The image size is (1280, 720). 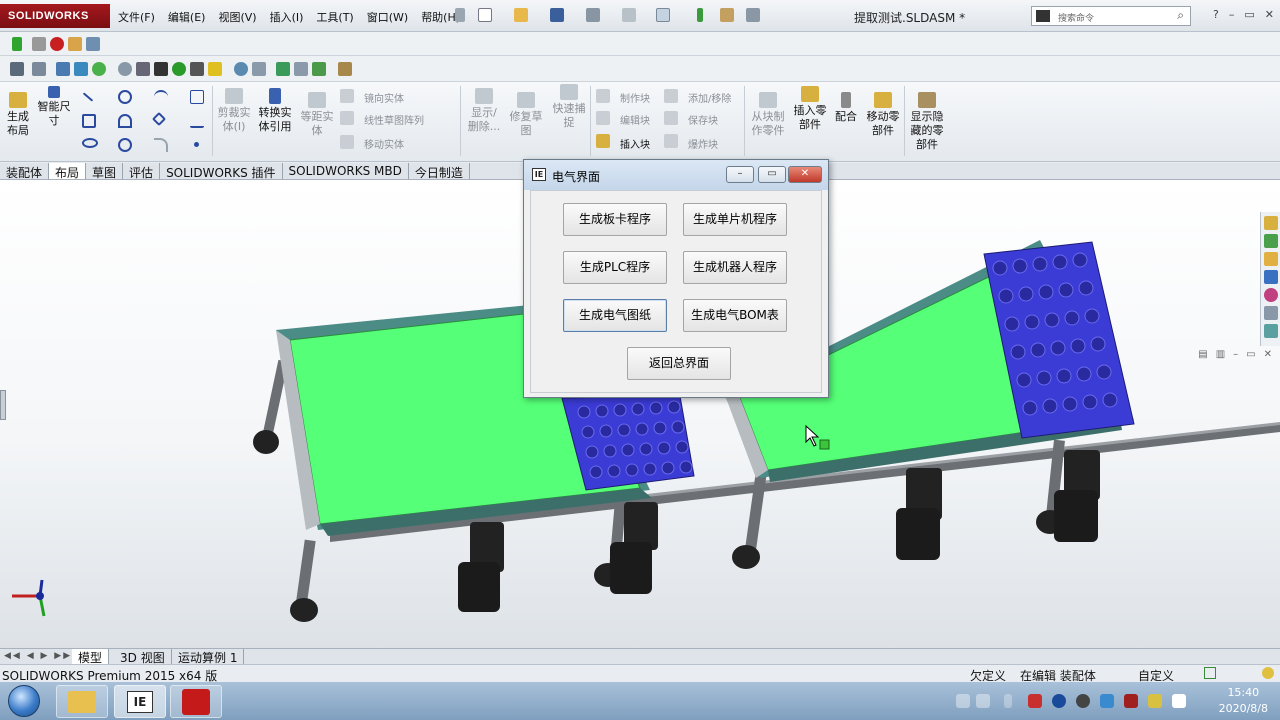 I want to click on generate-robot-program-button: 生成机器人程序, so click(x=735, y=267).